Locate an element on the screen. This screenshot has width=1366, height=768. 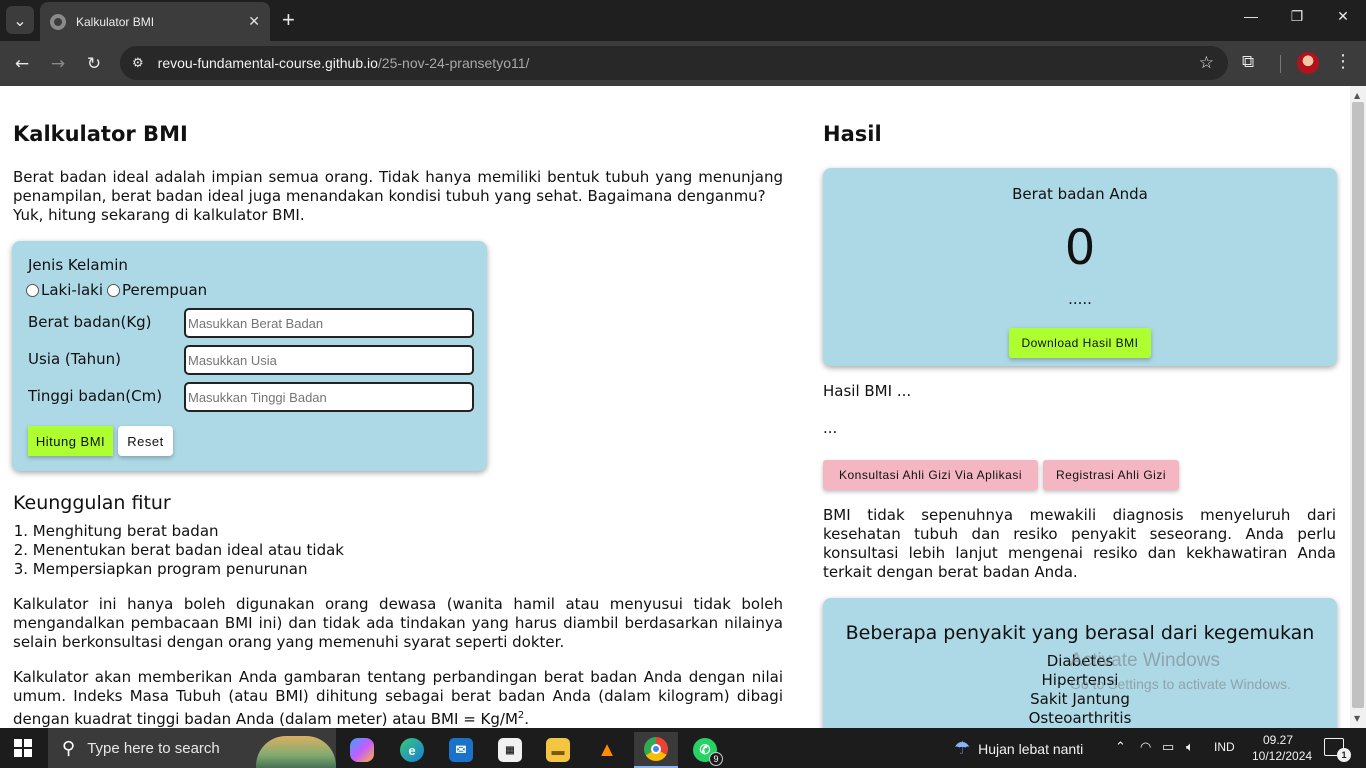
mail-icon: ✉ is located at coordinates (461, 750).